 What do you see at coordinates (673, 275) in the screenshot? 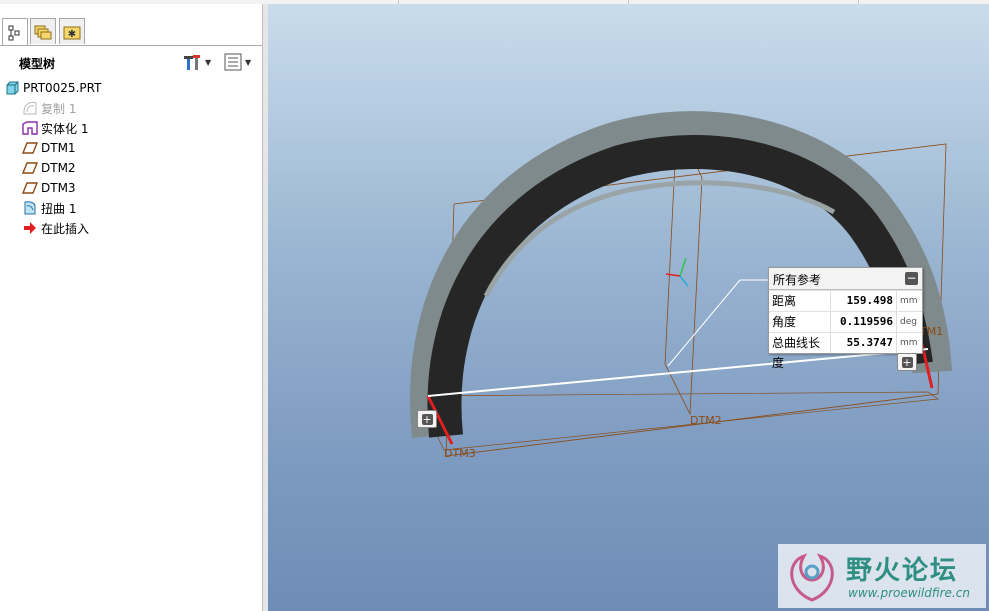
I see `axis-x` at bounding box center [673, 275].